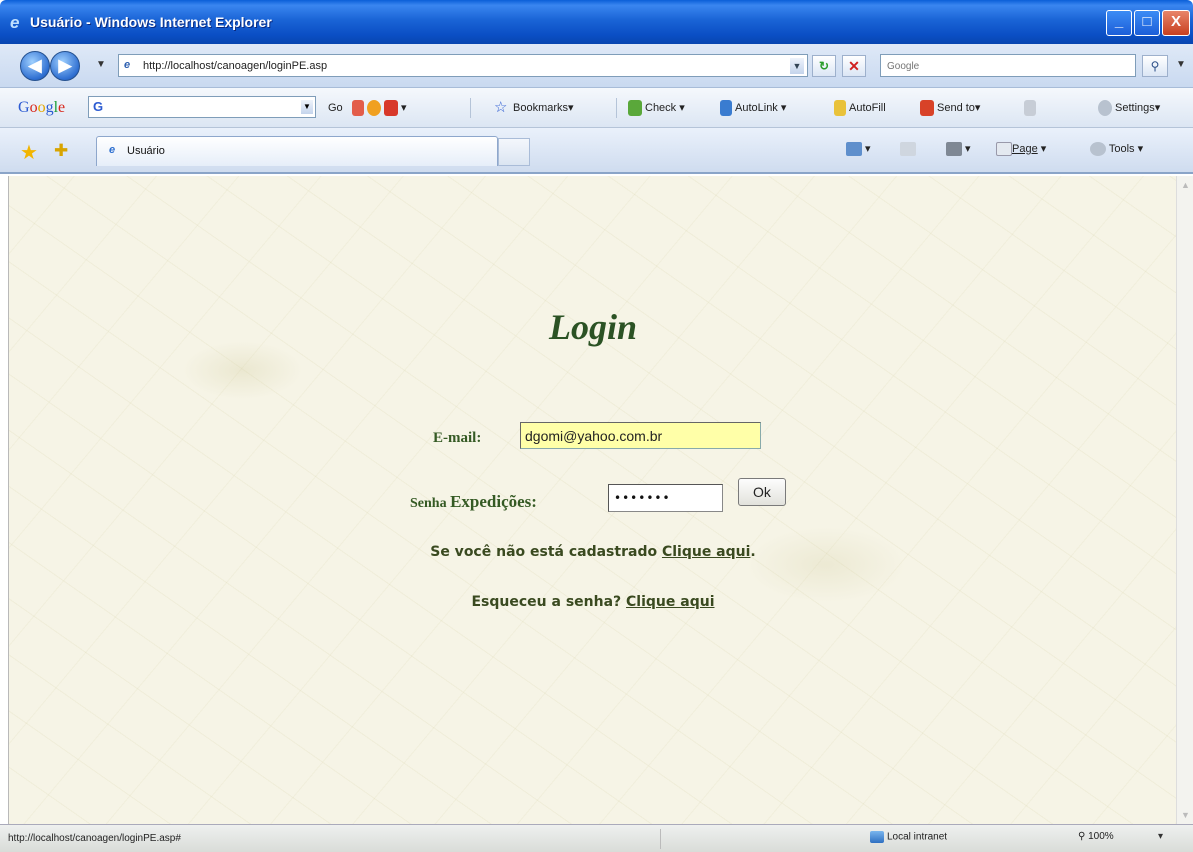 The width and height of the screenshot is (1193, 852). Describe the element at coordinates (1155, 66) in the screenshot. I see `search-icon: ⚲` at that location.